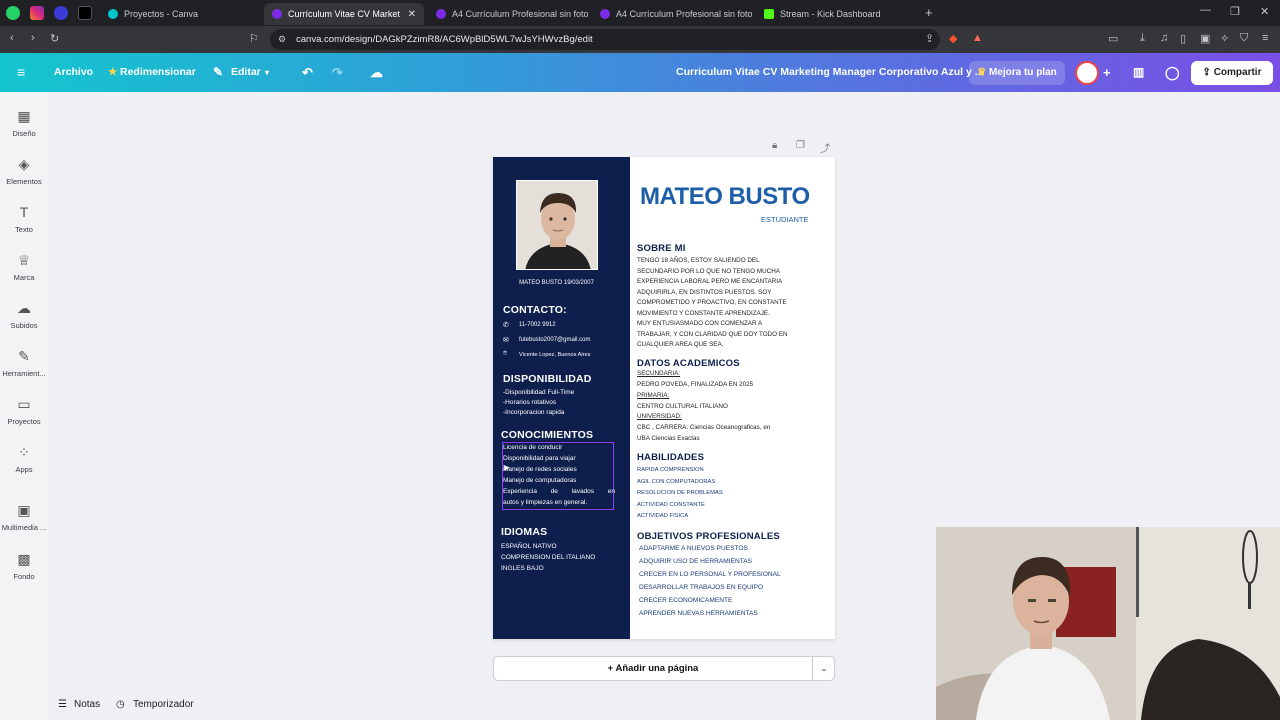 This screenshot has width=1280, height=720. Describe the element at coordinates (337, 72) in the screenshot. I see `redo-icon: ↷` at that location.